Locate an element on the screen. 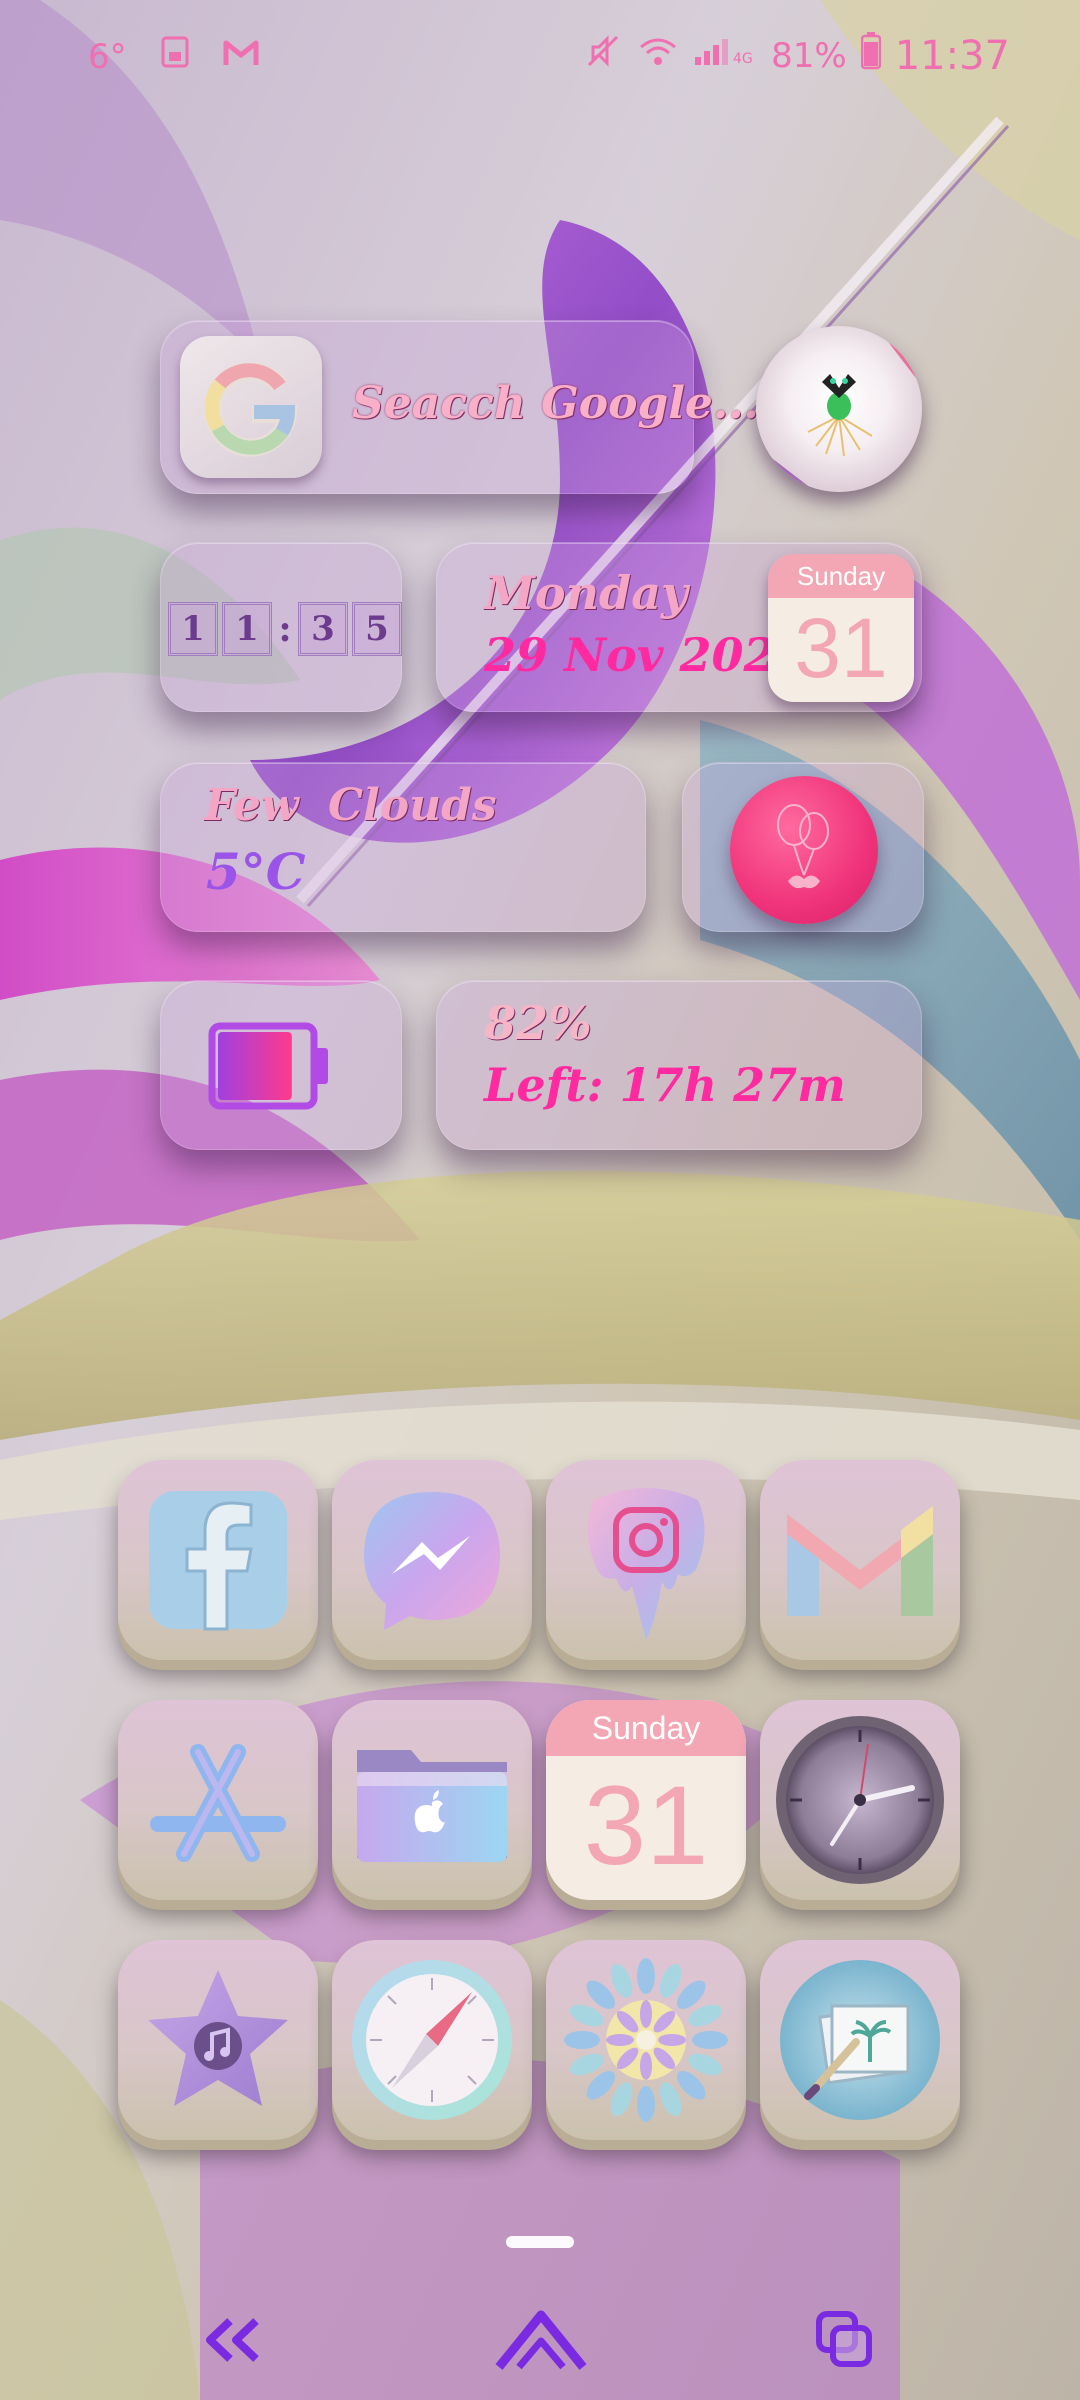 This screenshot has height=2400, width=1080. keynote-icon is located at coordinates (860, 2040).